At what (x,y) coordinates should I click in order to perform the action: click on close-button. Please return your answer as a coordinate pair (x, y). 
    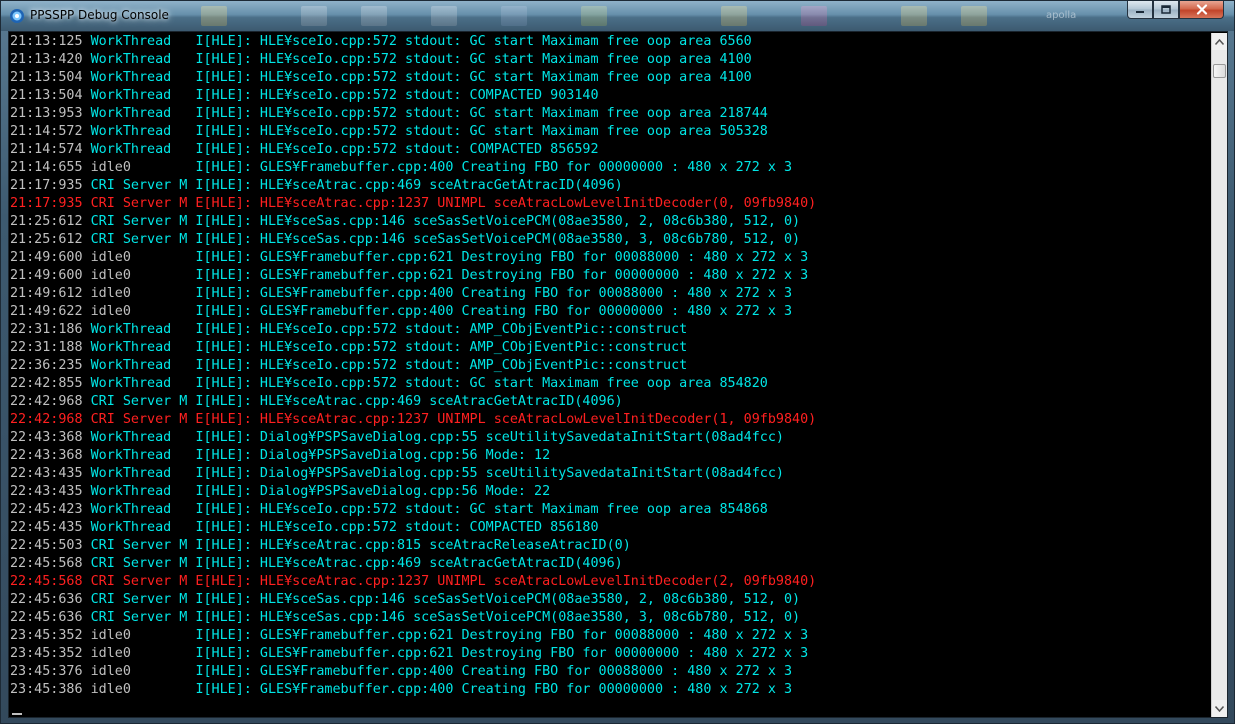
    Looking at the image, I should click on (1201, 10).